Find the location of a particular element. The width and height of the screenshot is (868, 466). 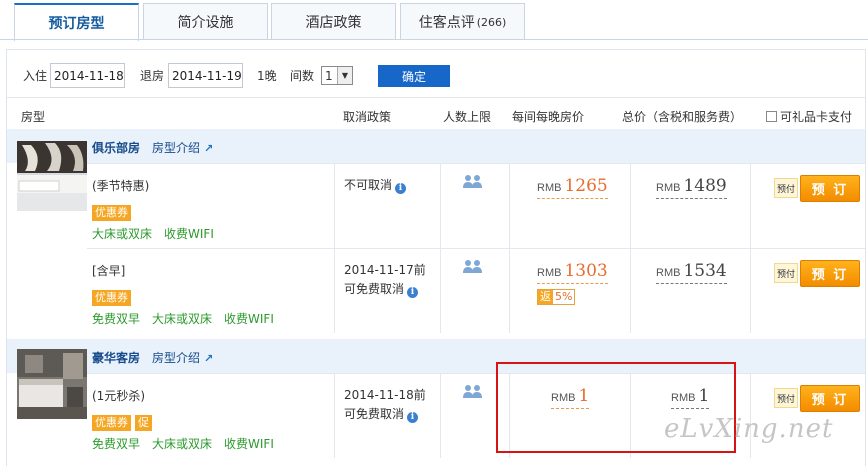

col-nightly-price: 每间每晚房价 is located at coordinates (548, 117).